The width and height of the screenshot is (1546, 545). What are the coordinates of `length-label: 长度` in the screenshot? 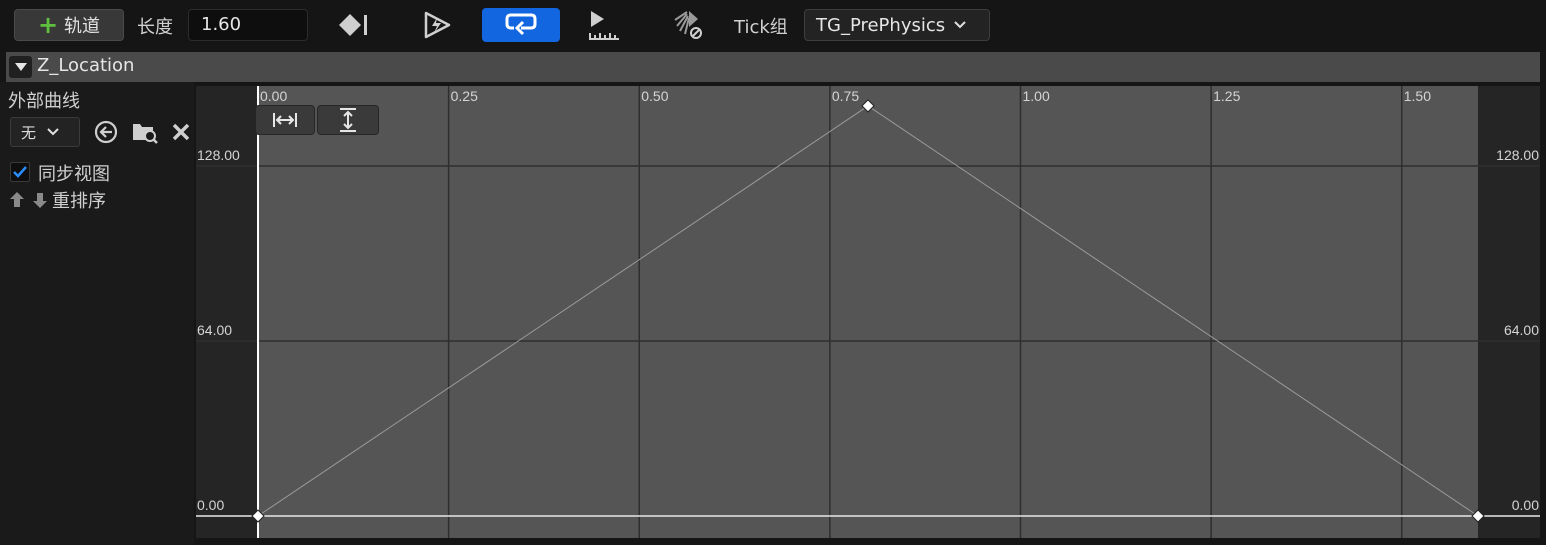 It's located at (155, 27).